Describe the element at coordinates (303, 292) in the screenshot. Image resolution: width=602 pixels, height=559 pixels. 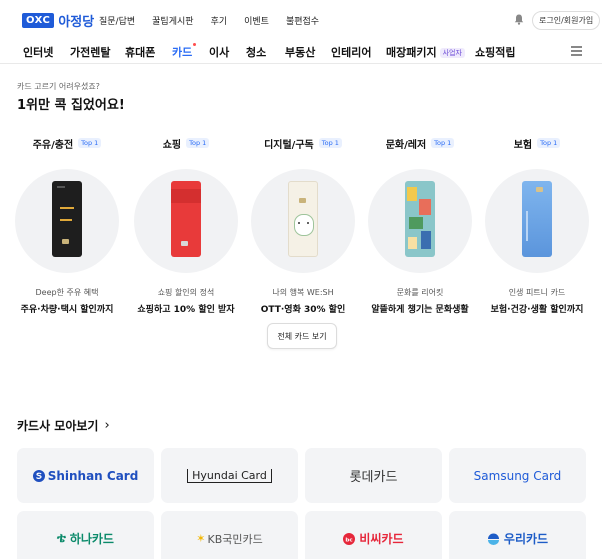
I see `card-desc: 나의 행복 WE:SH` at that location.